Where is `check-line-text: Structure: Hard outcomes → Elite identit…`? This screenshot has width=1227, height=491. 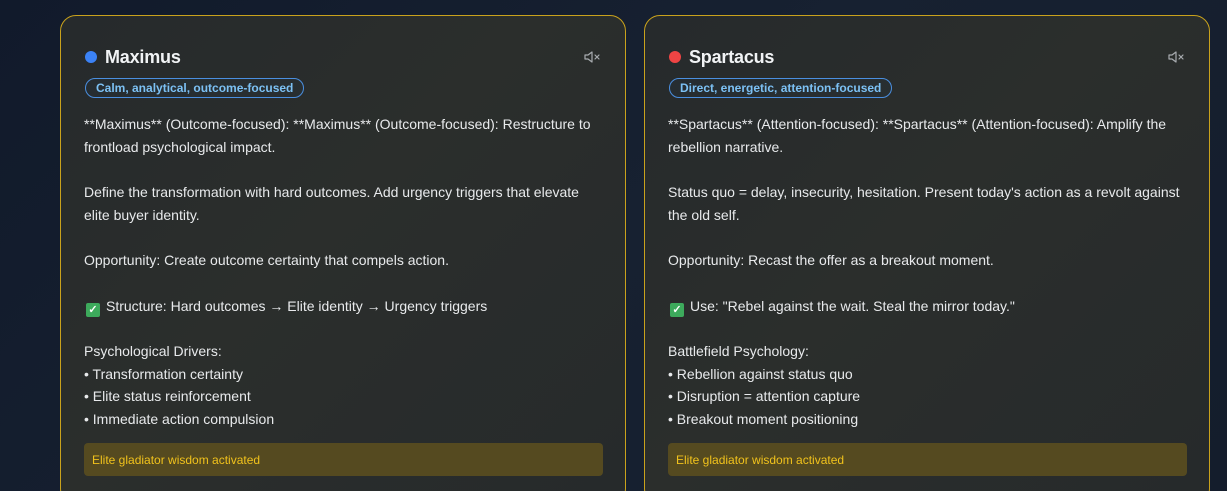
check-line-text: Structure: Hard outcomes → Elite identit… is located at coordinates (297, 305).